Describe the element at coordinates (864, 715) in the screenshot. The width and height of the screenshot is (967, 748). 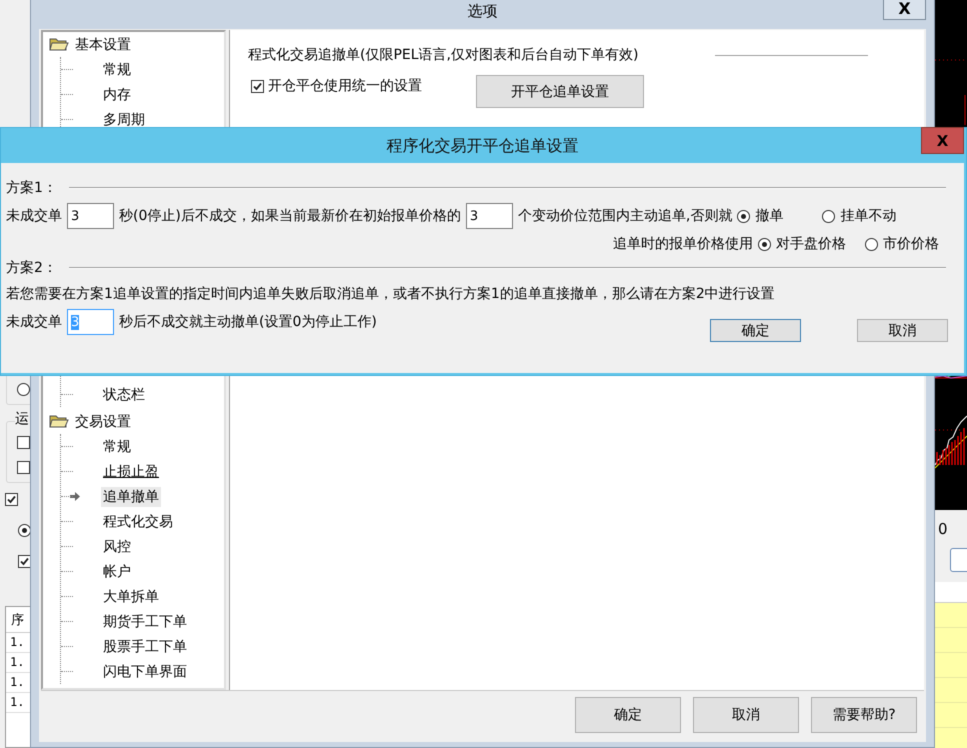
I see `dialog-button: 需要帮助?` at that location.